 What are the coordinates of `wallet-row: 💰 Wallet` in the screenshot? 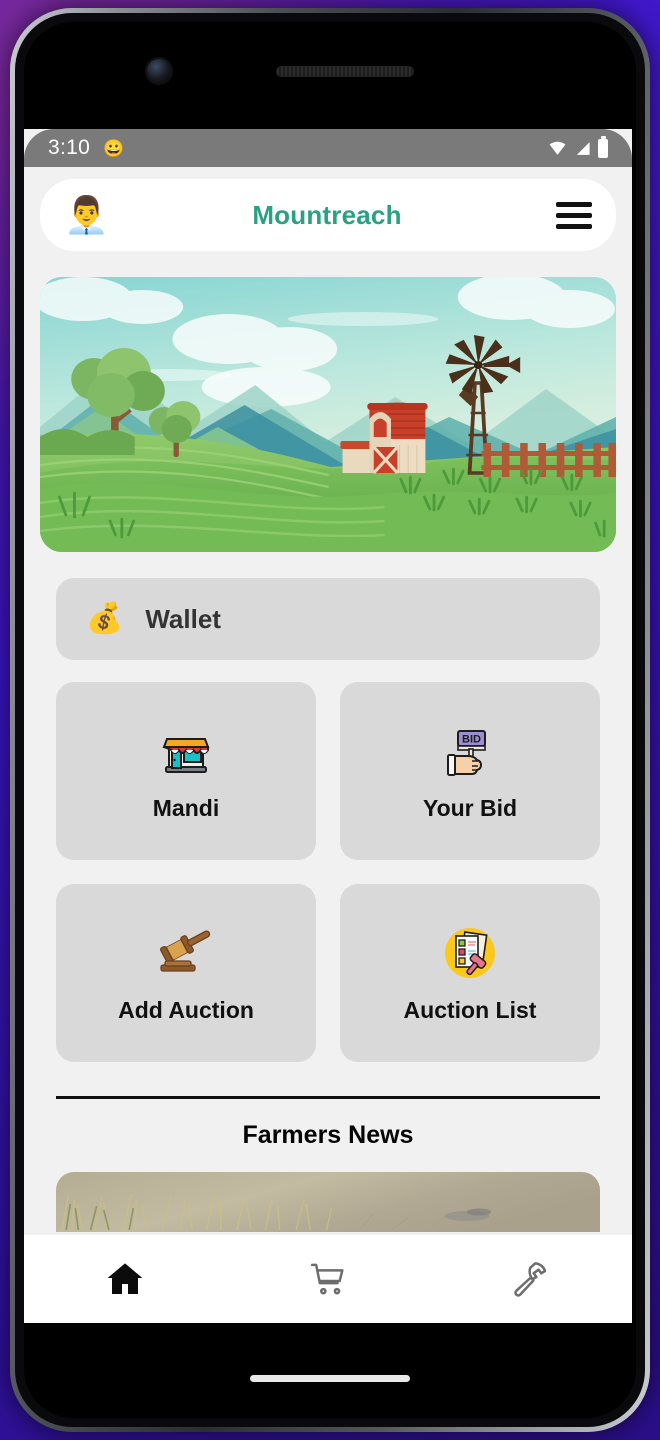 It's located at (328, 619).